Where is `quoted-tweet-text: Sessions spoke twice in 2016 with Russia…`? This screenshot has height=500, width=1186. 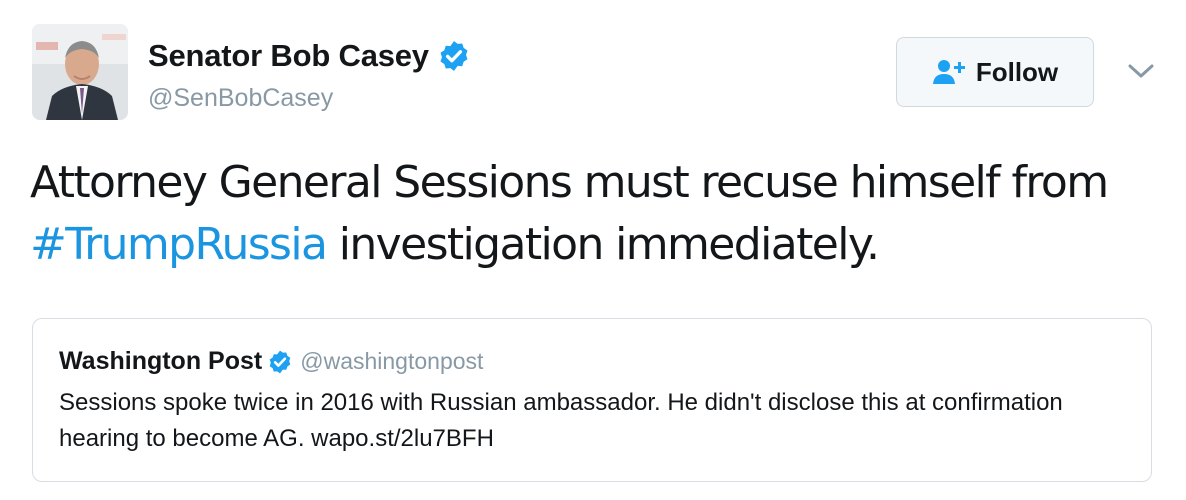 quoted-tweet-text: Sessions spoke twice in 2016 with Russia… is located at coordinates (561, 420).